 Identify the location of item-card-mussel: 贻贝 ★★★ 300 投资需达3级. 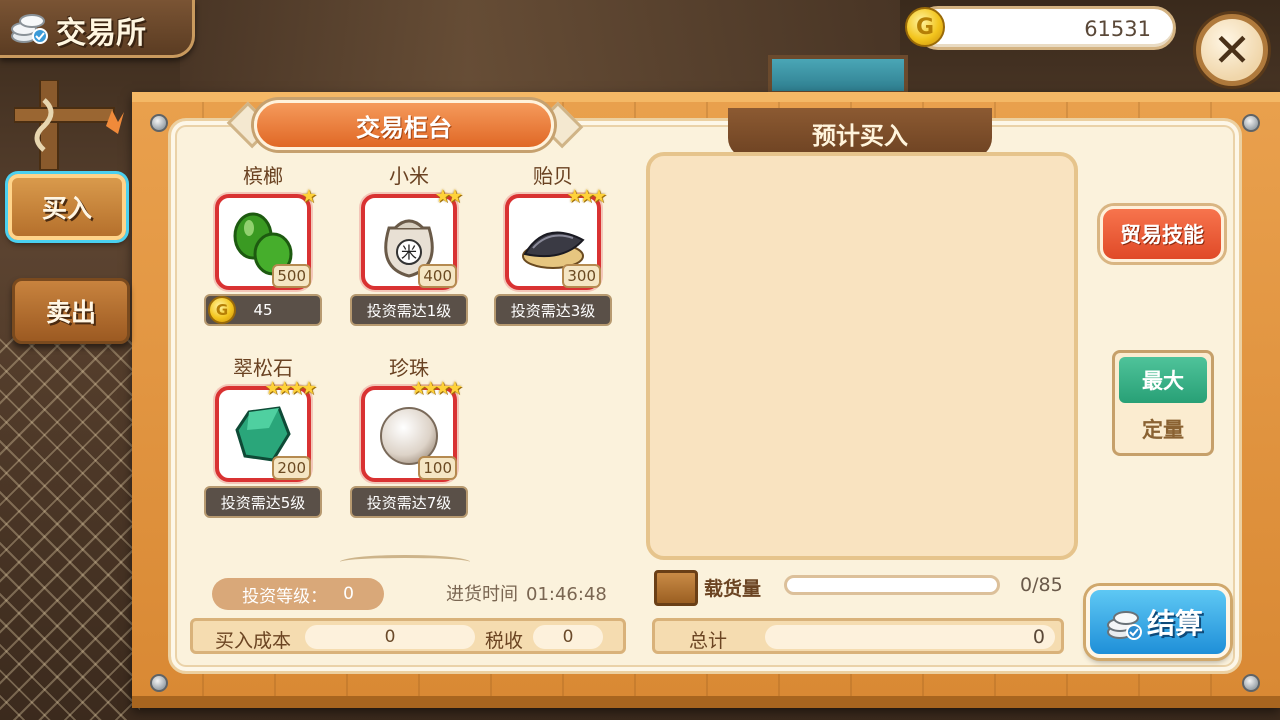
(553, 243).